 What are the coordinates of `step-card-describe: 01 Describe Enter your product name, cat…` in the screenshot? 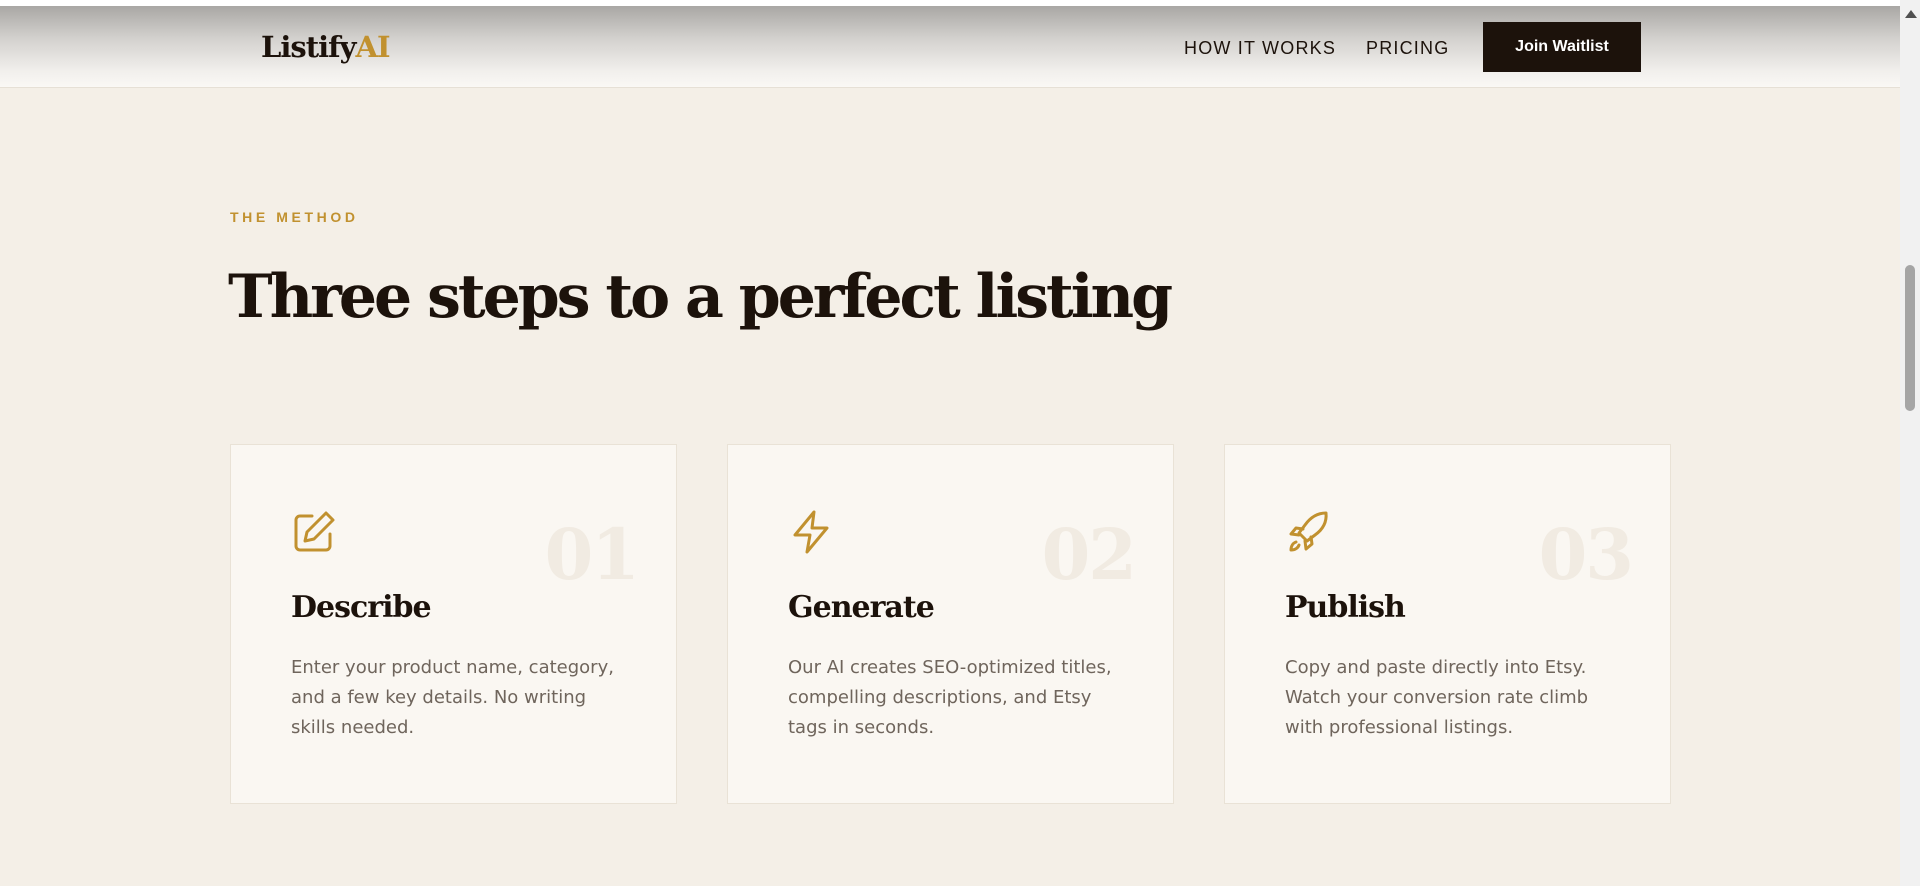 It's located at (453, 624).